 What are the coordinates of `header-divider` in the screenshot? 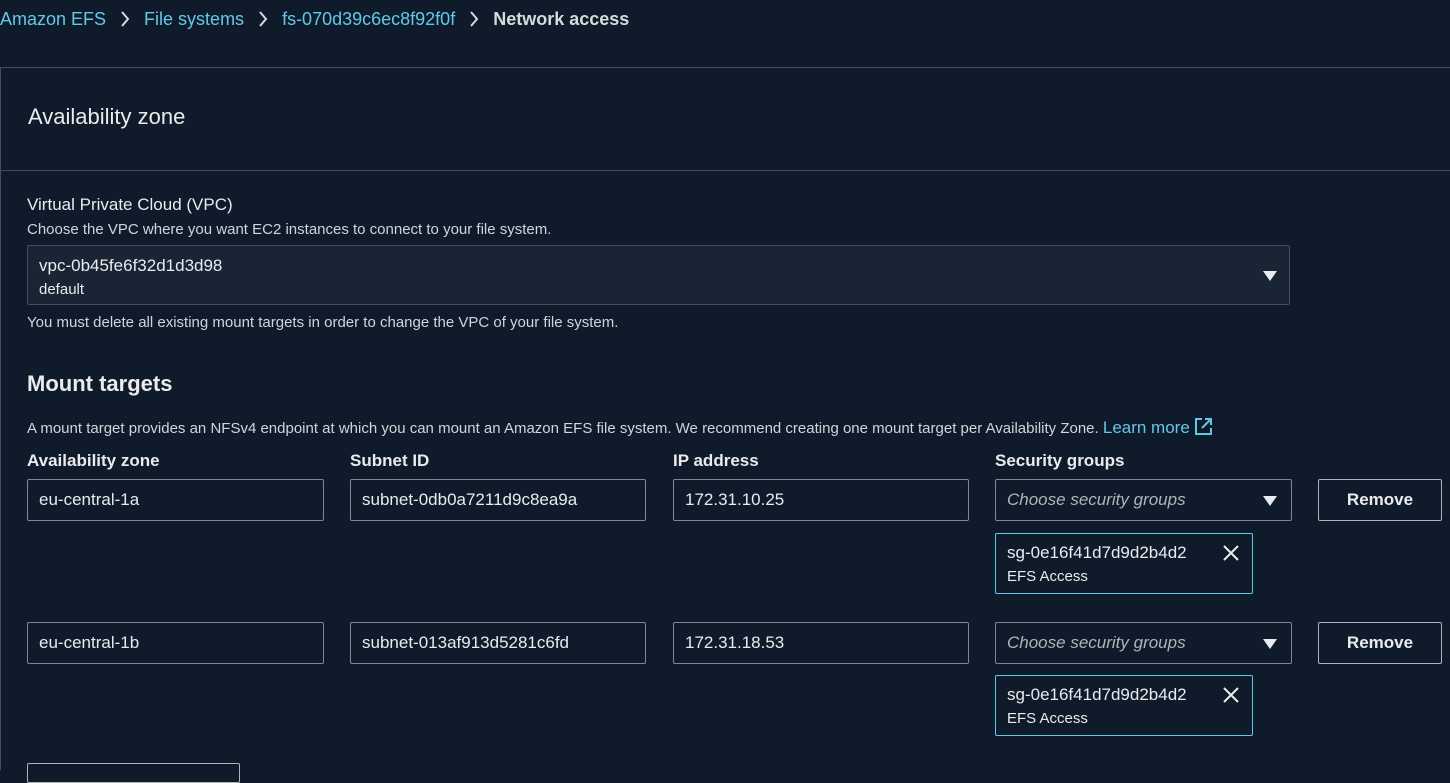 It's located at (725, 53).